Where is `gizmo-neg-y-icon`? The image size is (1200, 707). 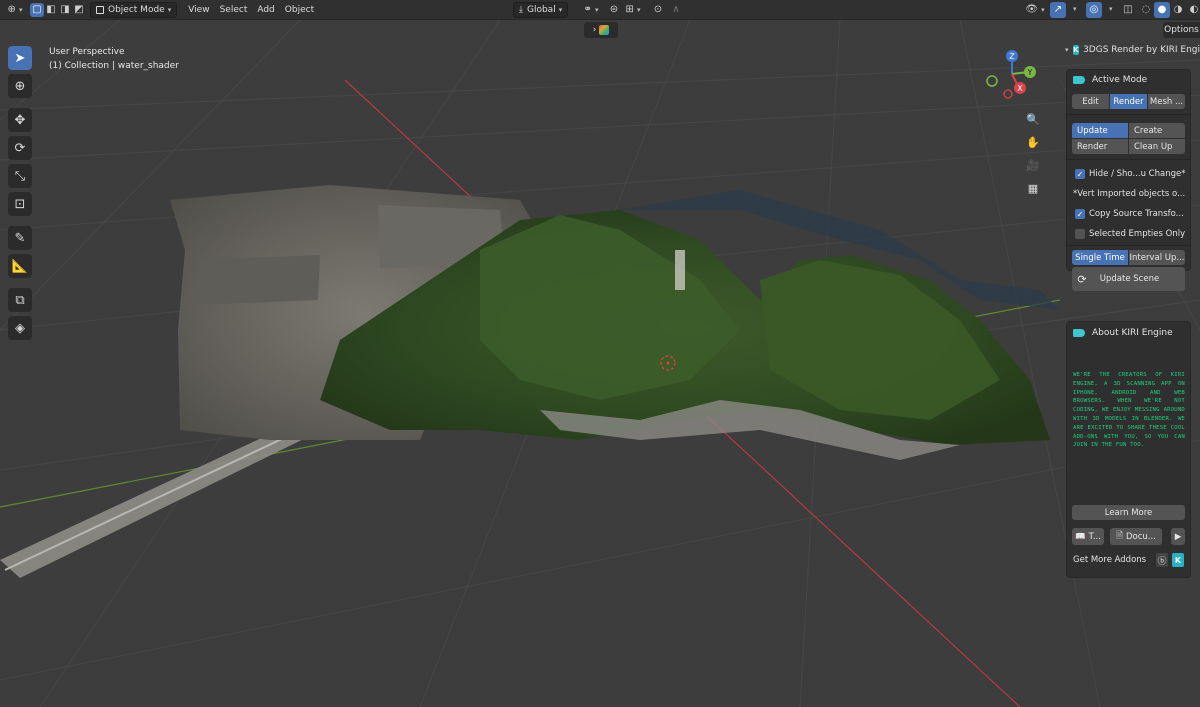
gizmo-neg-y-icon is located at coordinates (992, 81).